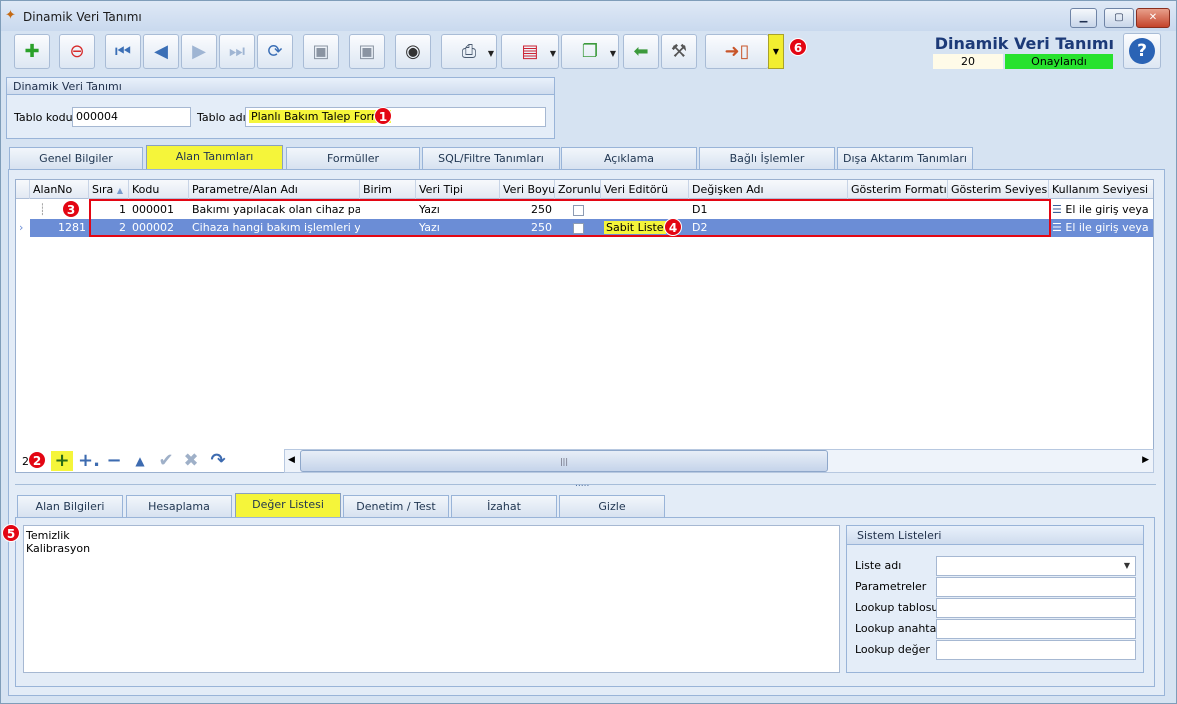 The image size is (1177, 704). I want to click on tab-hesaplama: Hesaplama, so click(179, 506).